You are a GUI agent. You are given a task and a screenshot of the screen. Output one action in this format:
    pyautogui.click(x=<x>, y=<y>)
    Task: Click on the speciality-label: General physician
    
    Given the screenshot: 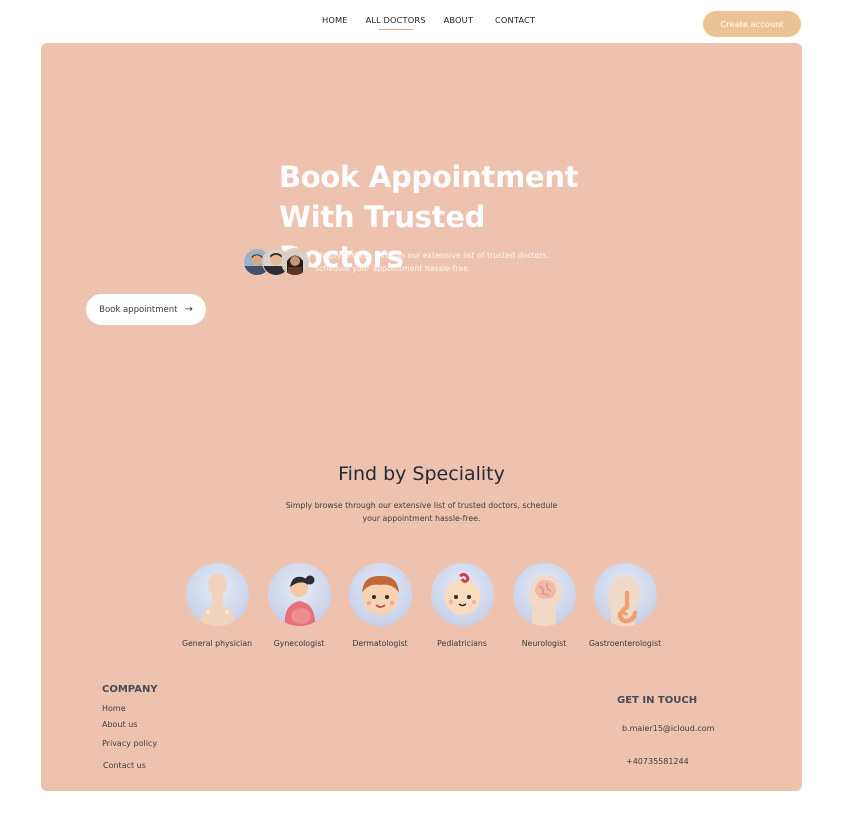 What is the action you would take?
    pyautogui.click(x=217, y=643)
    